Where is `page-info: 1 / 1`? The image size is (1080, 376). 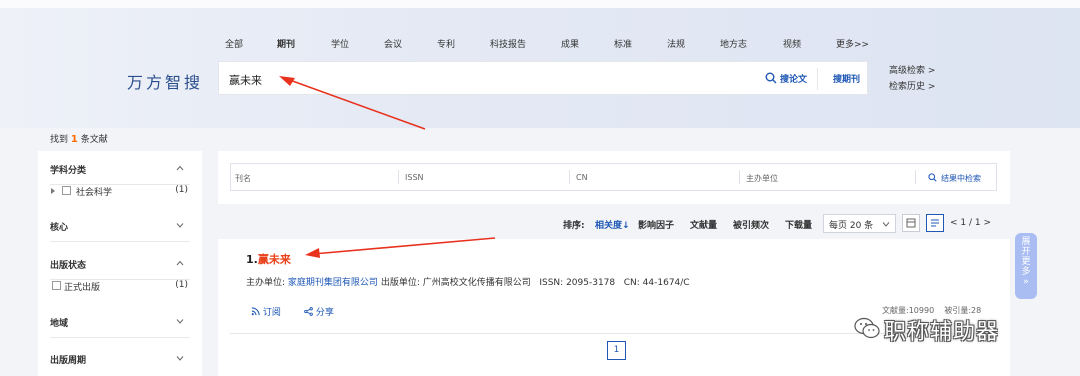 page-info: 1 / 1 is located at coordinates (970, 223).